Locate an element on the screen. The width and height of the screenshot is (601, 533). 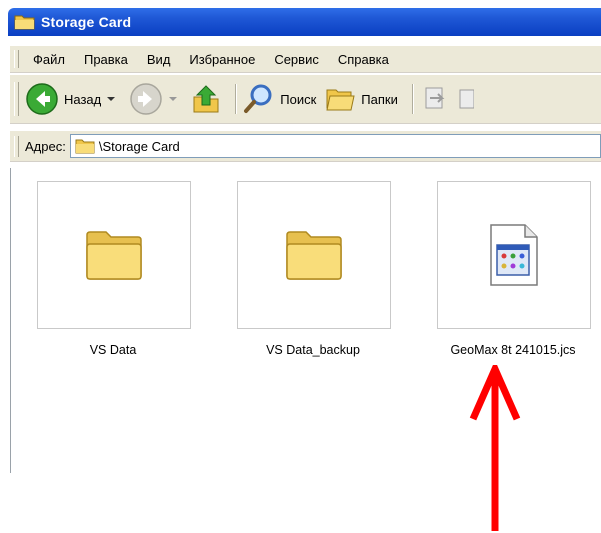
back-button: Назад is located at coordinates (73, 99).